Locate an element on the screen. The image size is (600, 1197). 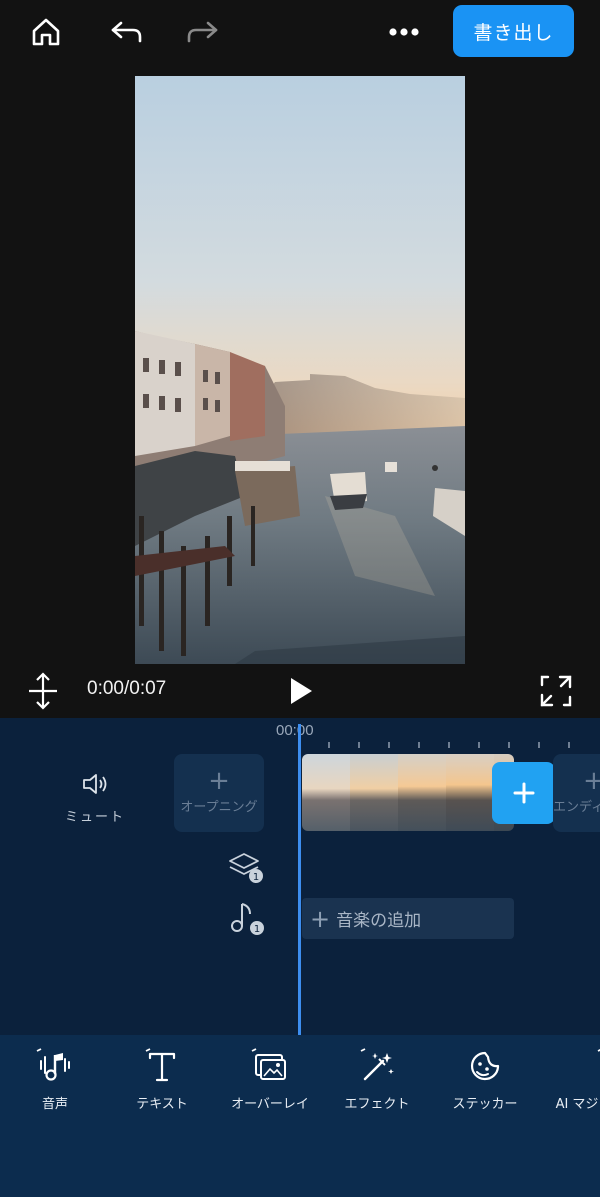
play-icon is located at coordinates (301, 691).